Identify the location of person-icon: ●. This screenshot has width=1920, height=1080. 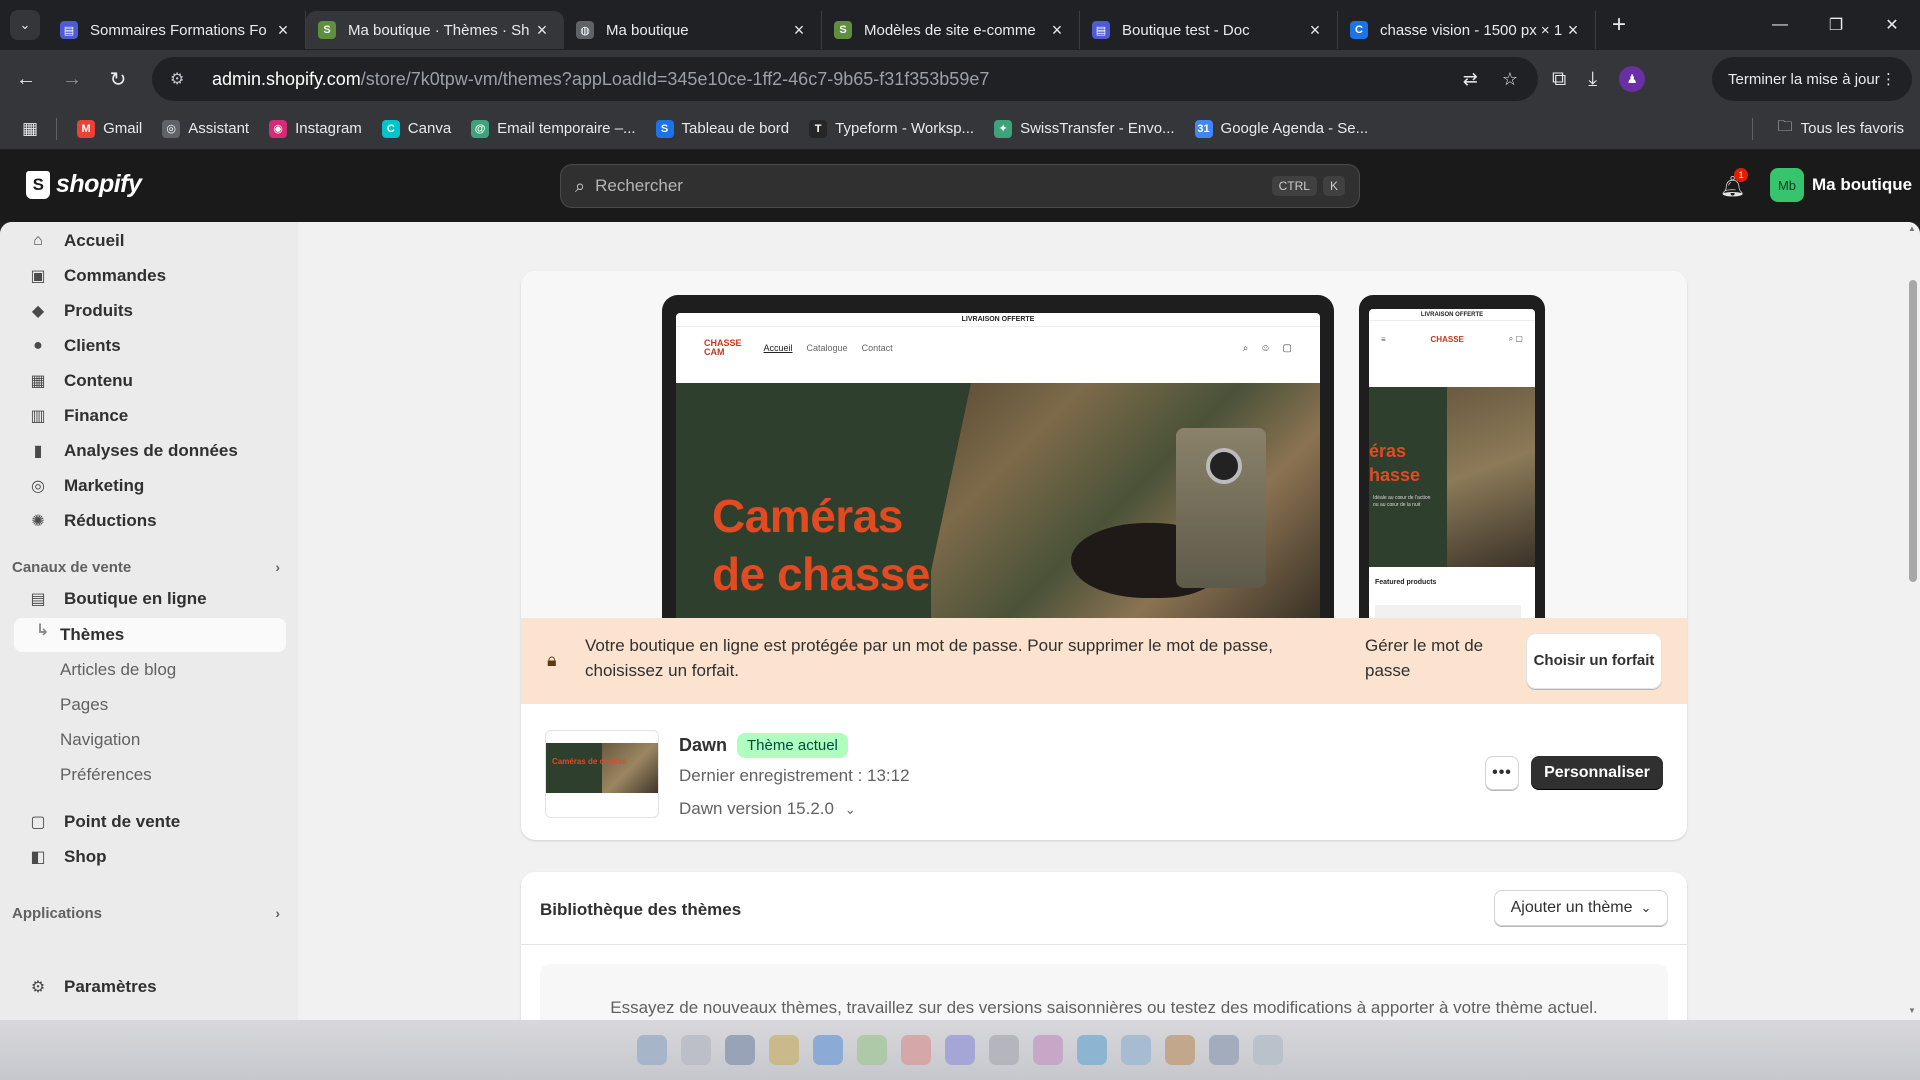
(38, 345).